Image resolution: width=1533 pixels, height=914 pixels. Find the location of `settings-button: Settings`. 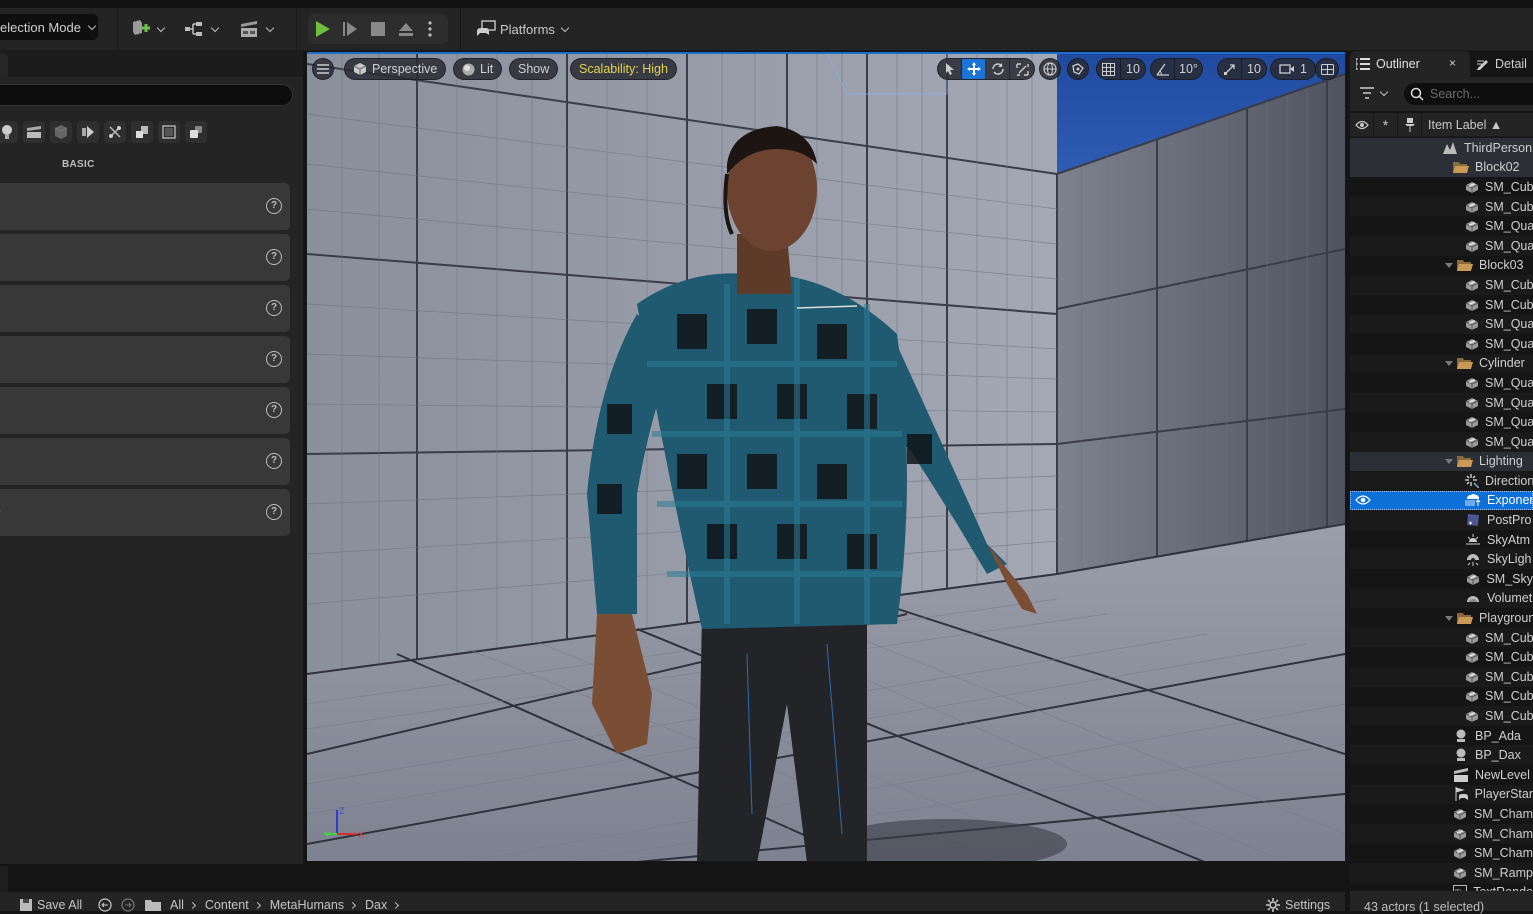

settings-button: Settings is located at coordinates (1298, 905).